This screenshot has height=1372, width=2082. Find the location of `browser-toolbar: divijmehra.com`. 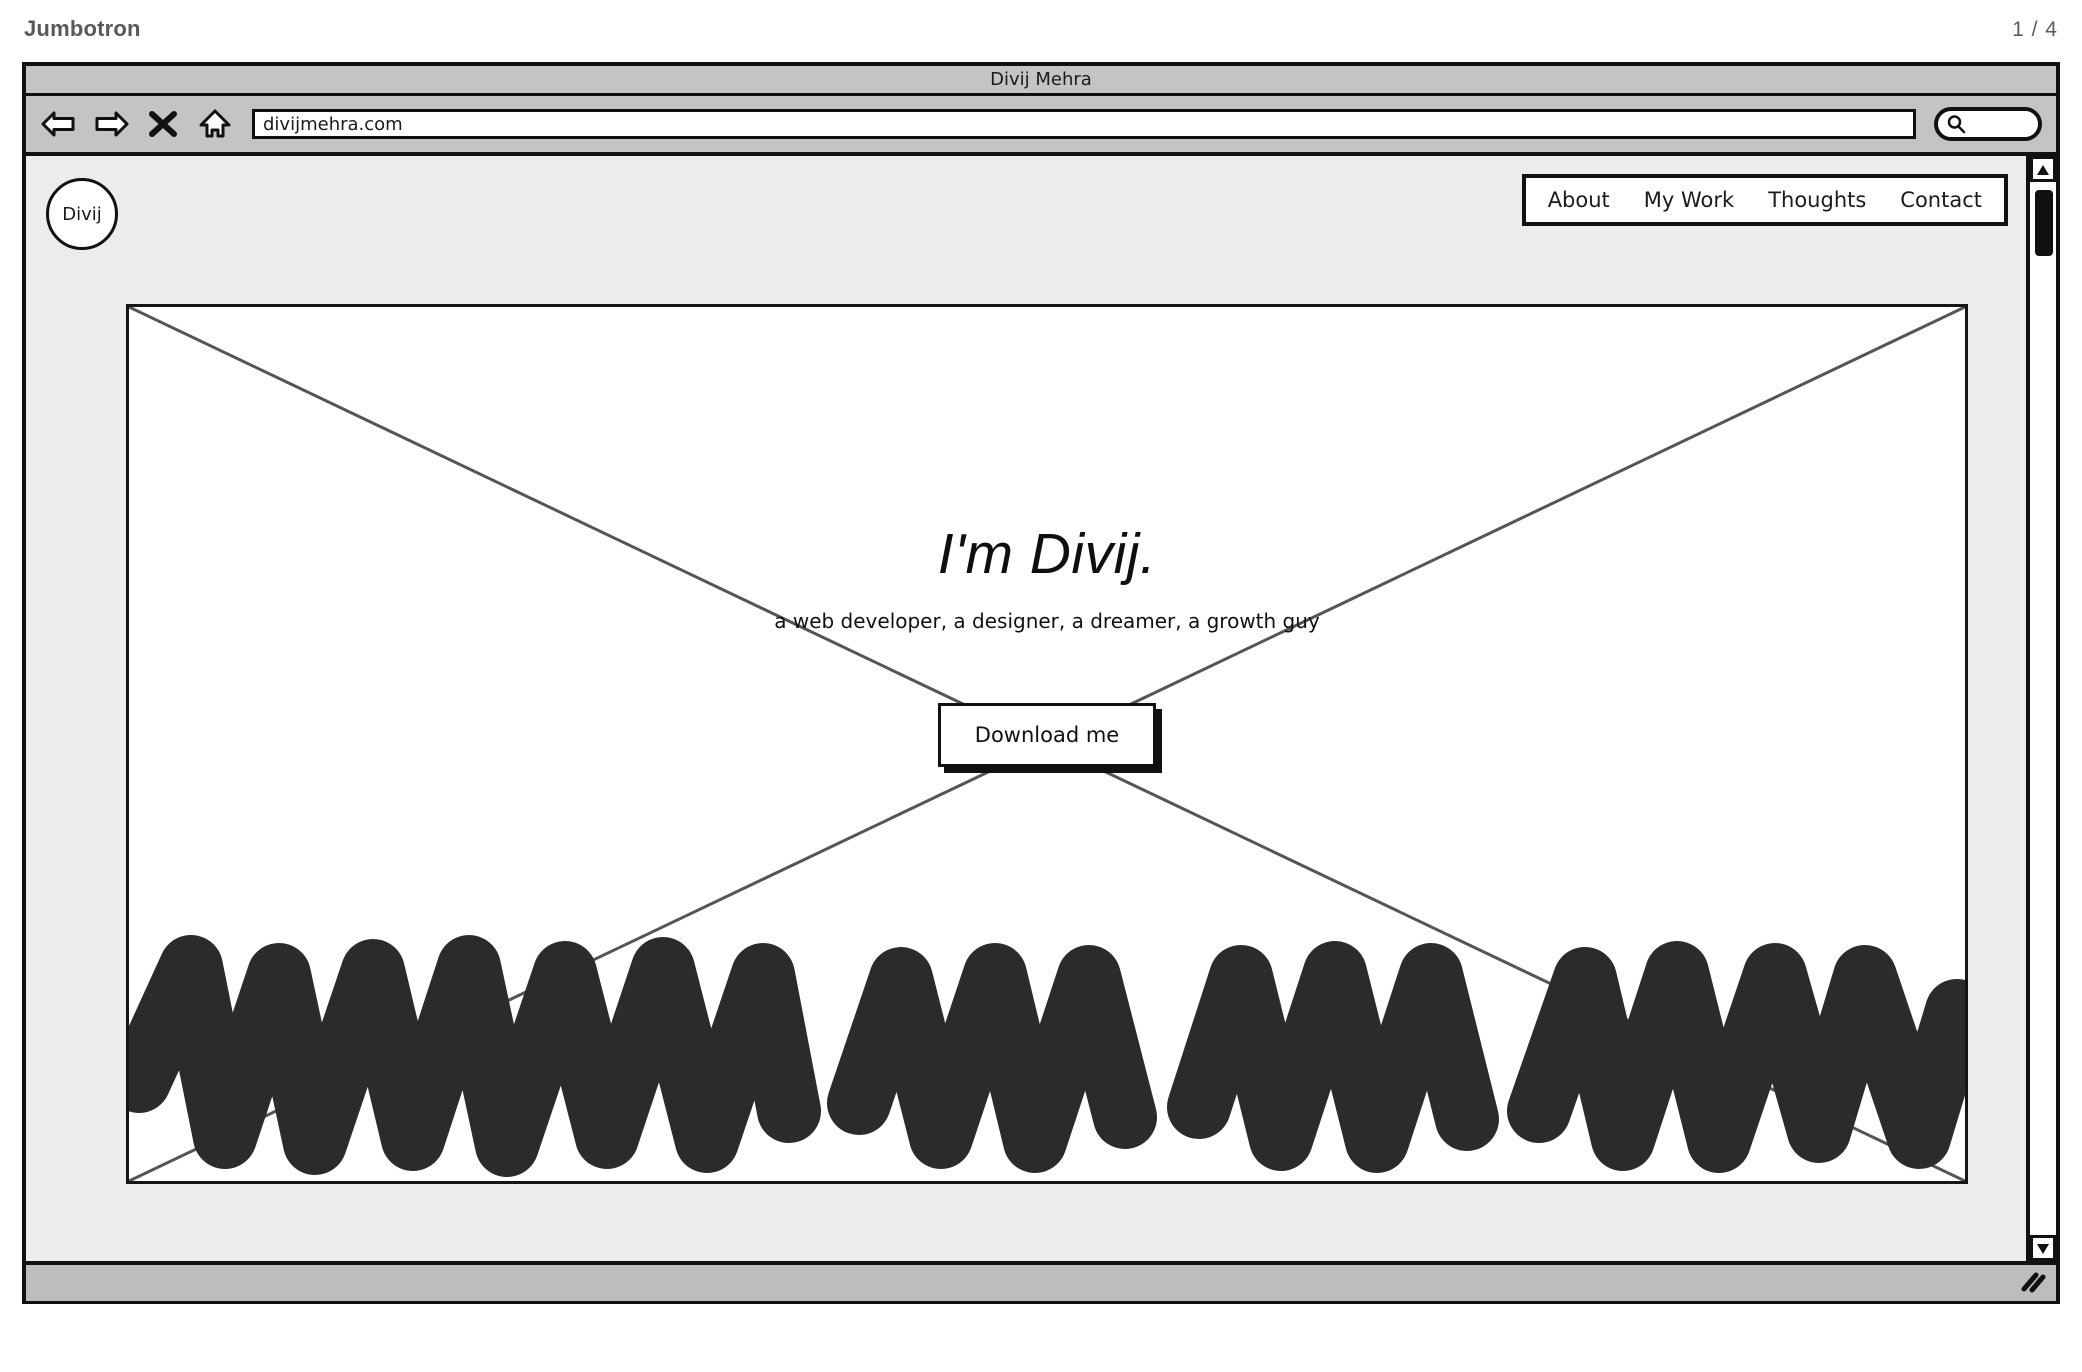

browser-toolbar: divijmehra.com is located at coordinates (1041, 126).